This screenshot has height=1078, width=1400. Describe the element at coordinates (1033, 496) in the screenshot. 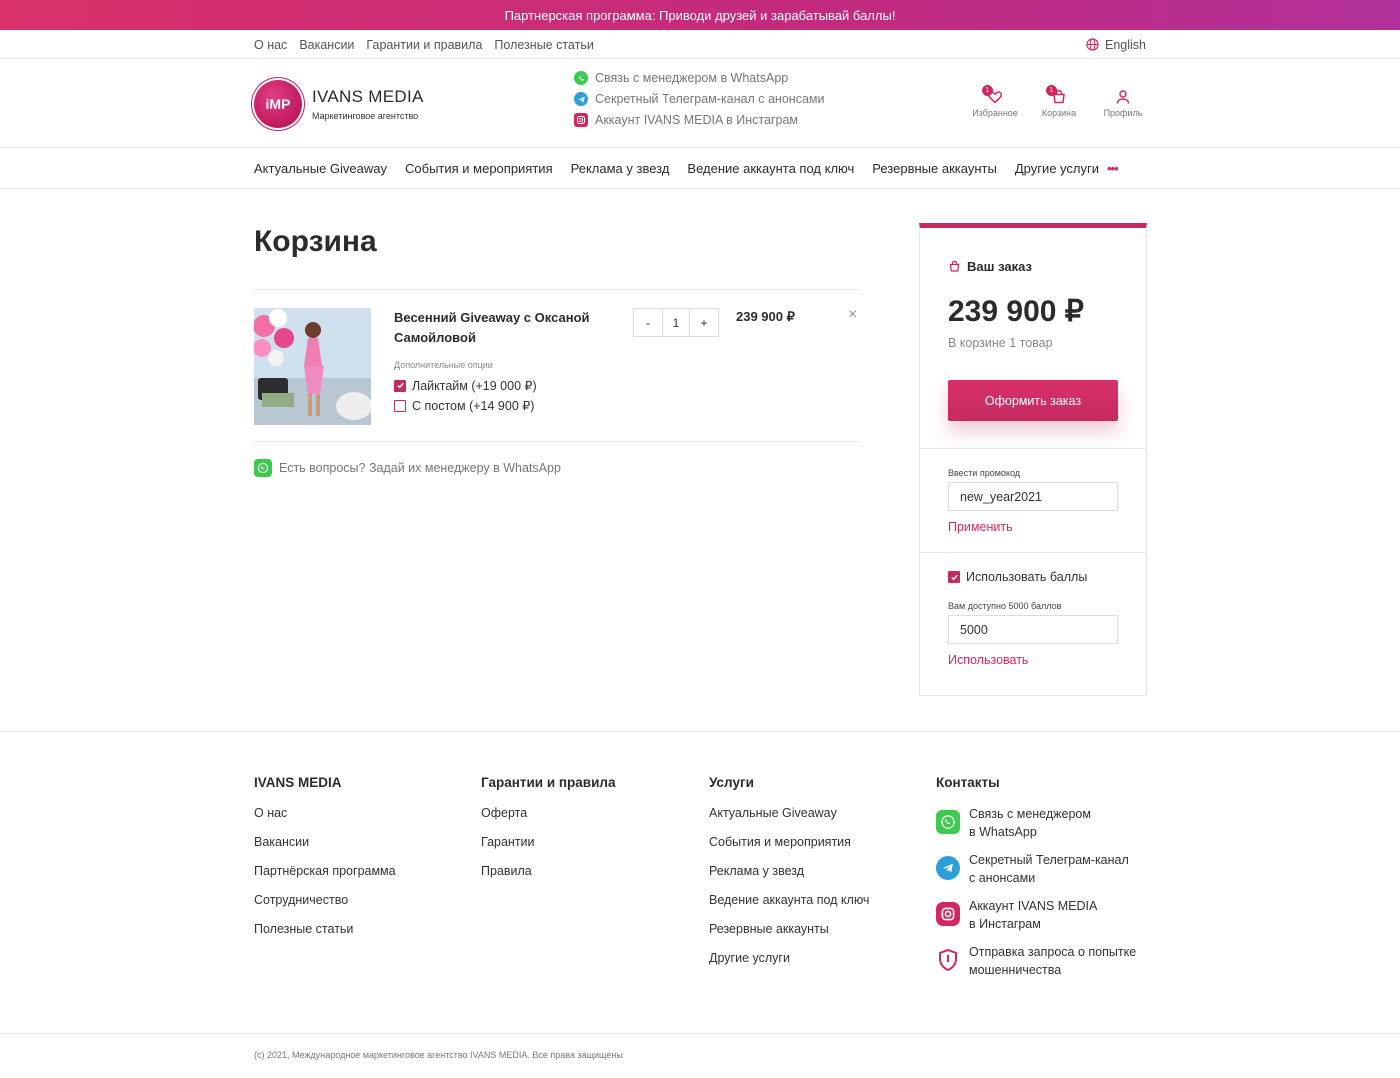

I see `promo-code-input: new_year2021` at that location.